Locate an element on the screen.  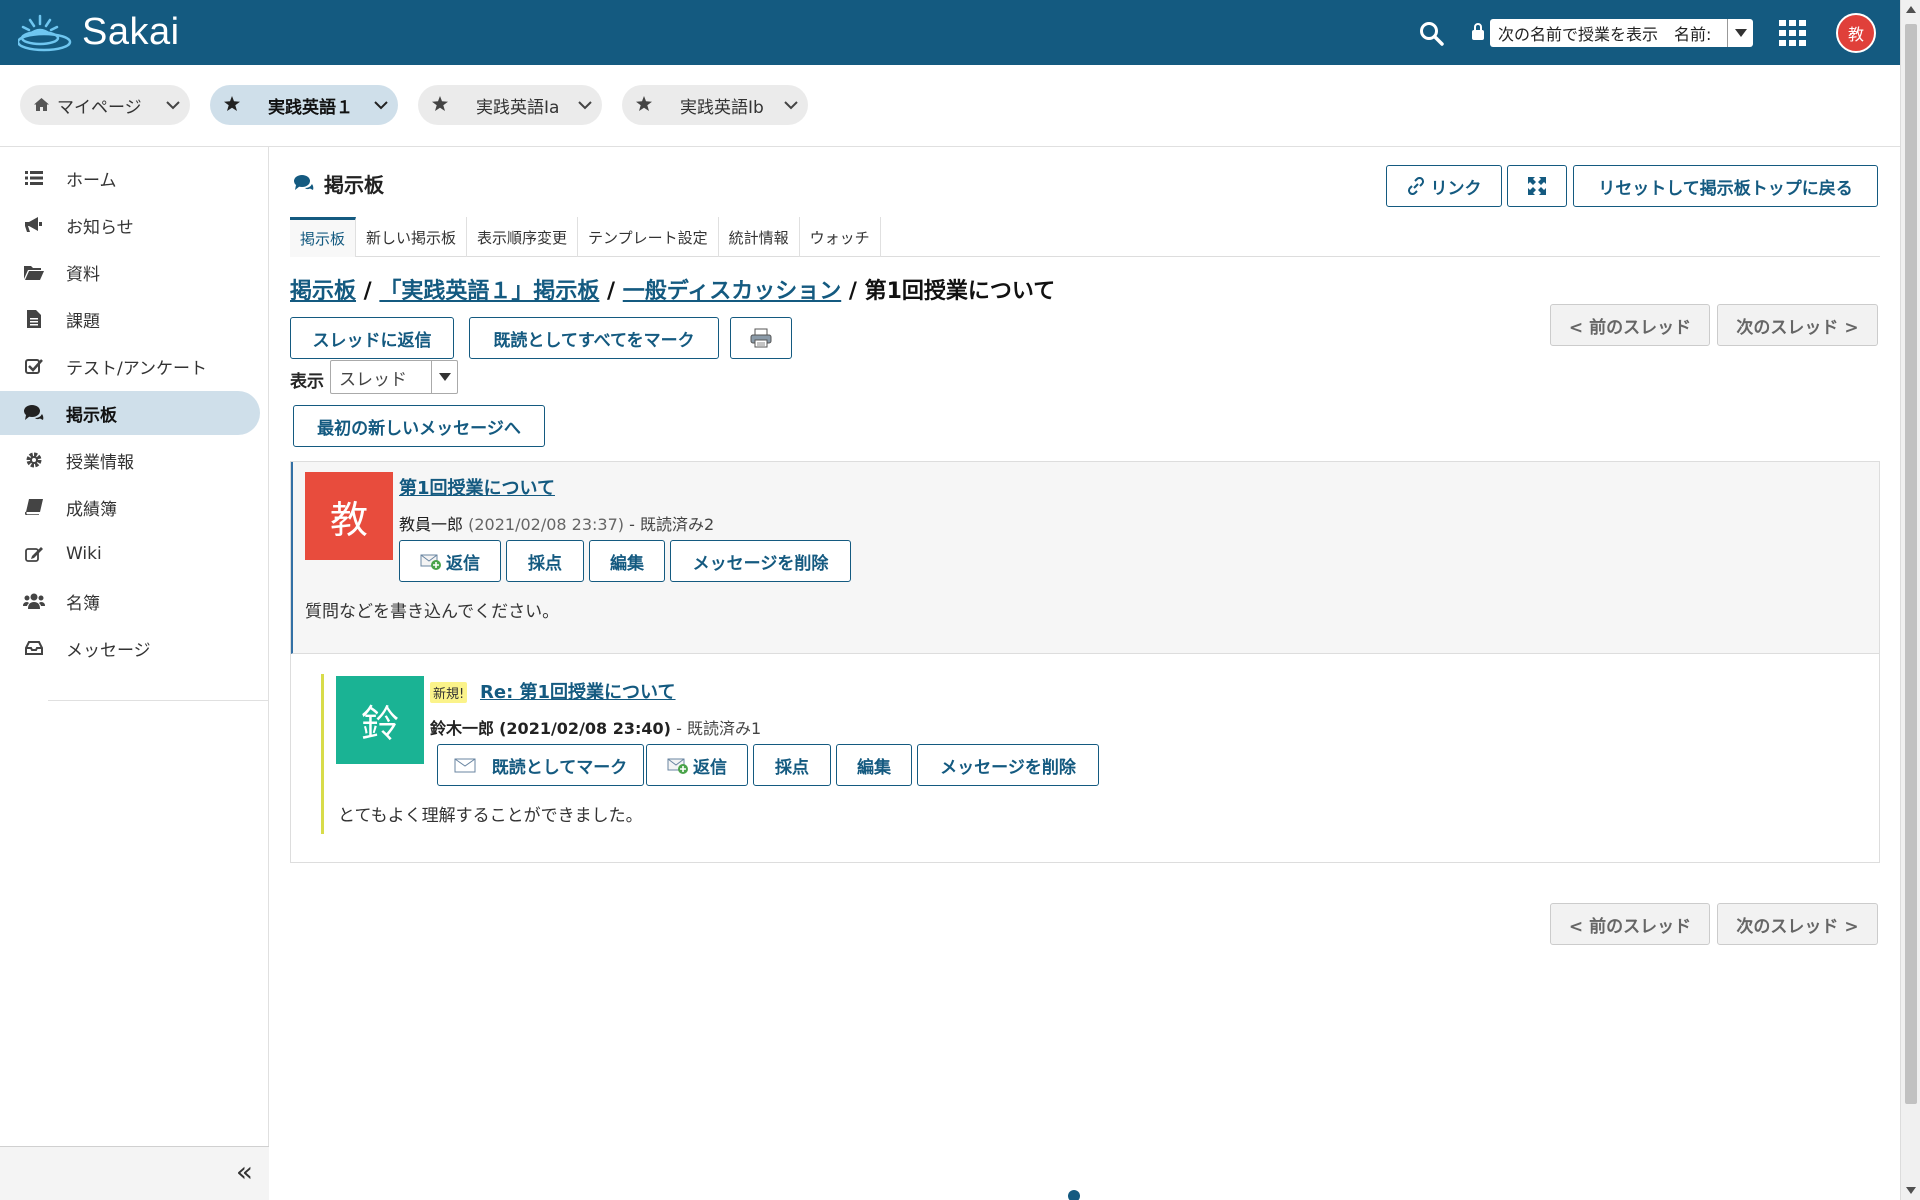
mark-read-button: 既読としてマーク is located at coordinates (540, 765).